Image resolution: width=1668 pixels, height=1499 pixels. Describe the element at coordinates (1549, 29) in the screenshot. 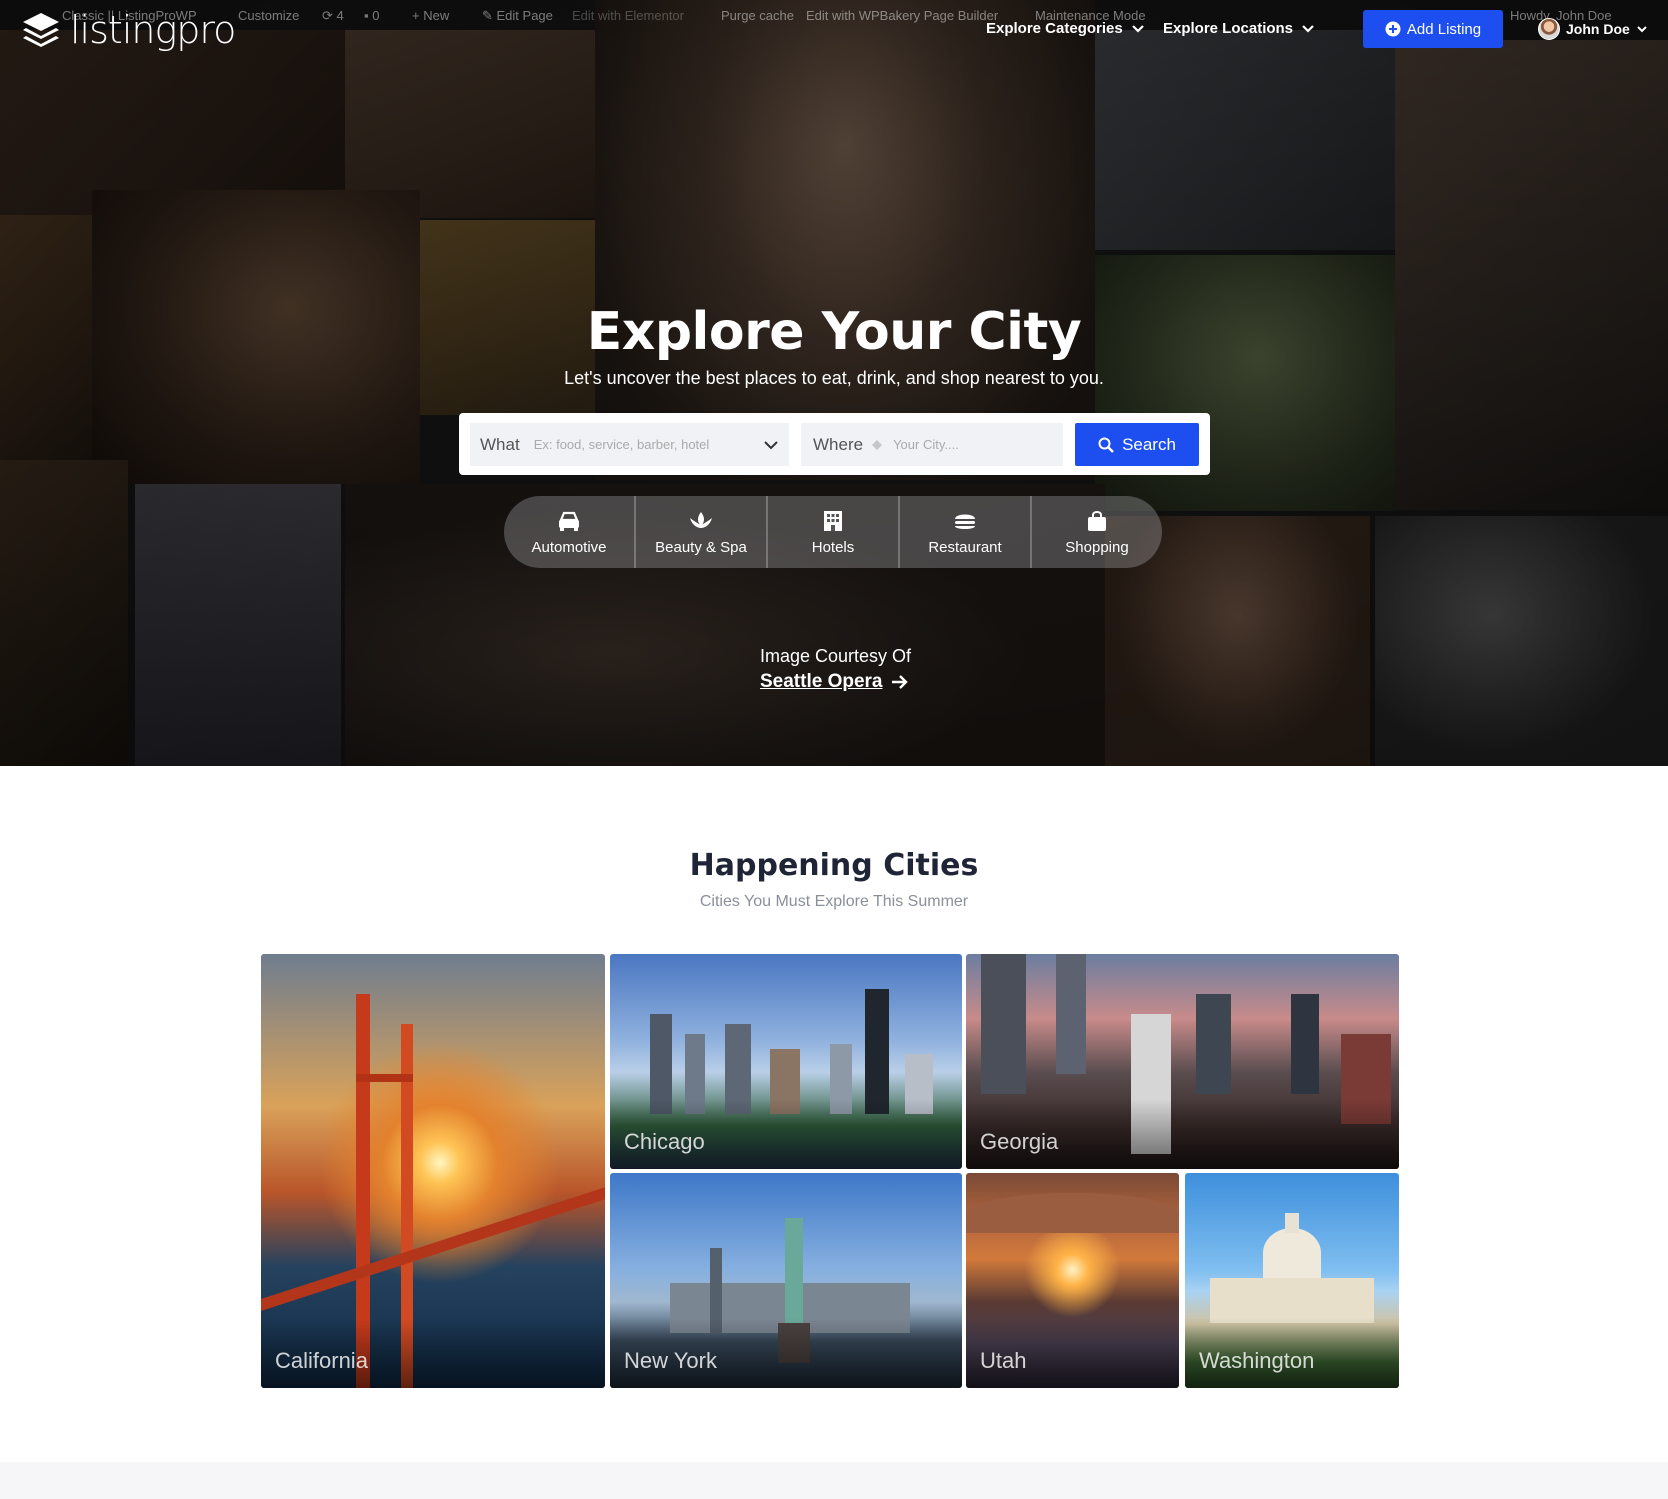

I see `avatar` at that location.